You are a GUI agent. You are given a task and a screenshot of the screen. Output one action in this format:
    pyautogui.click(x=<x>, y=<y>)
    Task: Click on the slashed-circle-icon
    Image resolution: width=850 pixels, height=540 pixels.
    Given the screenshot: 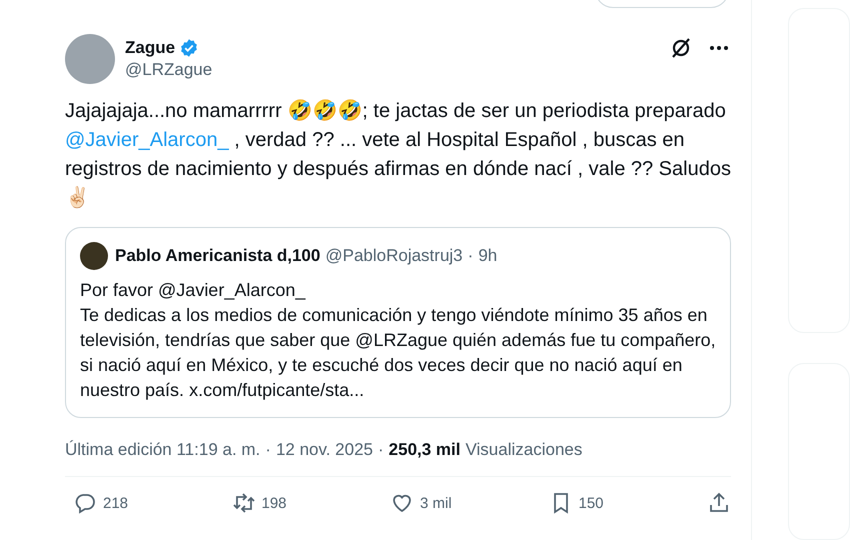 What is the action you would take?
    pyautogui.click(x=681, y=48)
    